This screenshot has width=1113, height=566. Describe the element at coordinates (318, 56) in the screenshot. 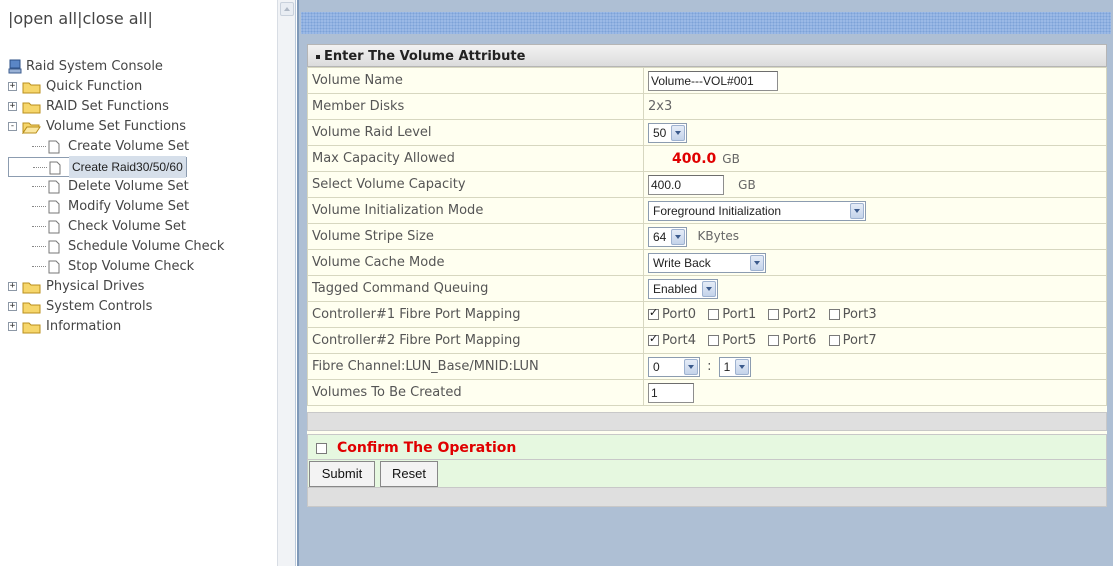

I see `bullet-icon` at that location.